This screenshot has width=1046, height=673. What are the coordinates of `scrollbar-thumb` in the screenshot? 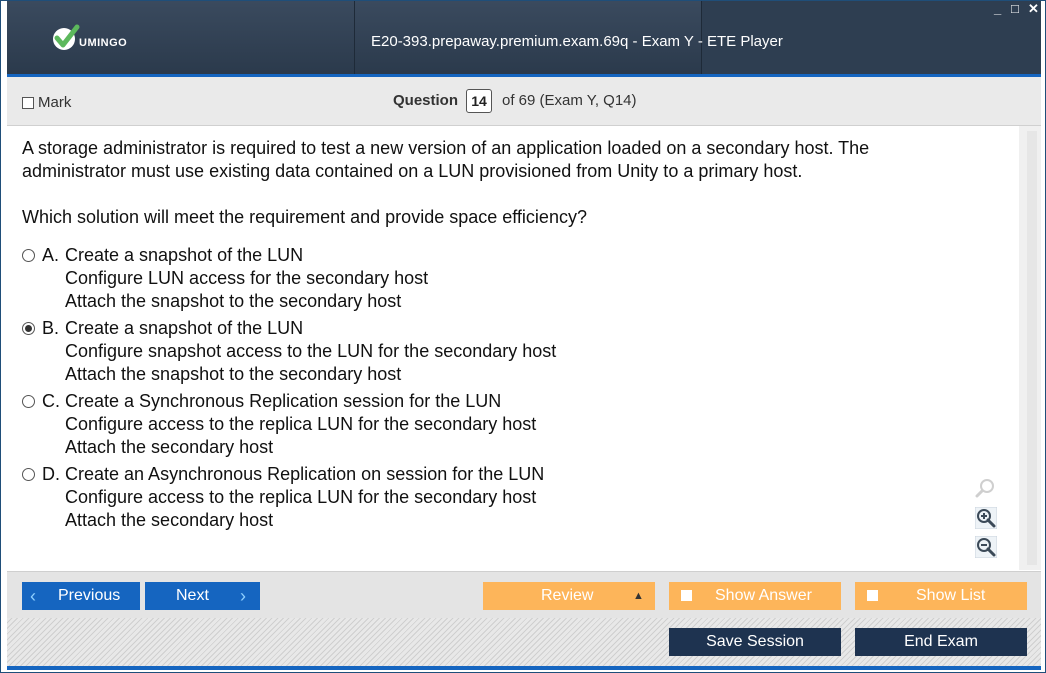 It's located at (1032, 348).